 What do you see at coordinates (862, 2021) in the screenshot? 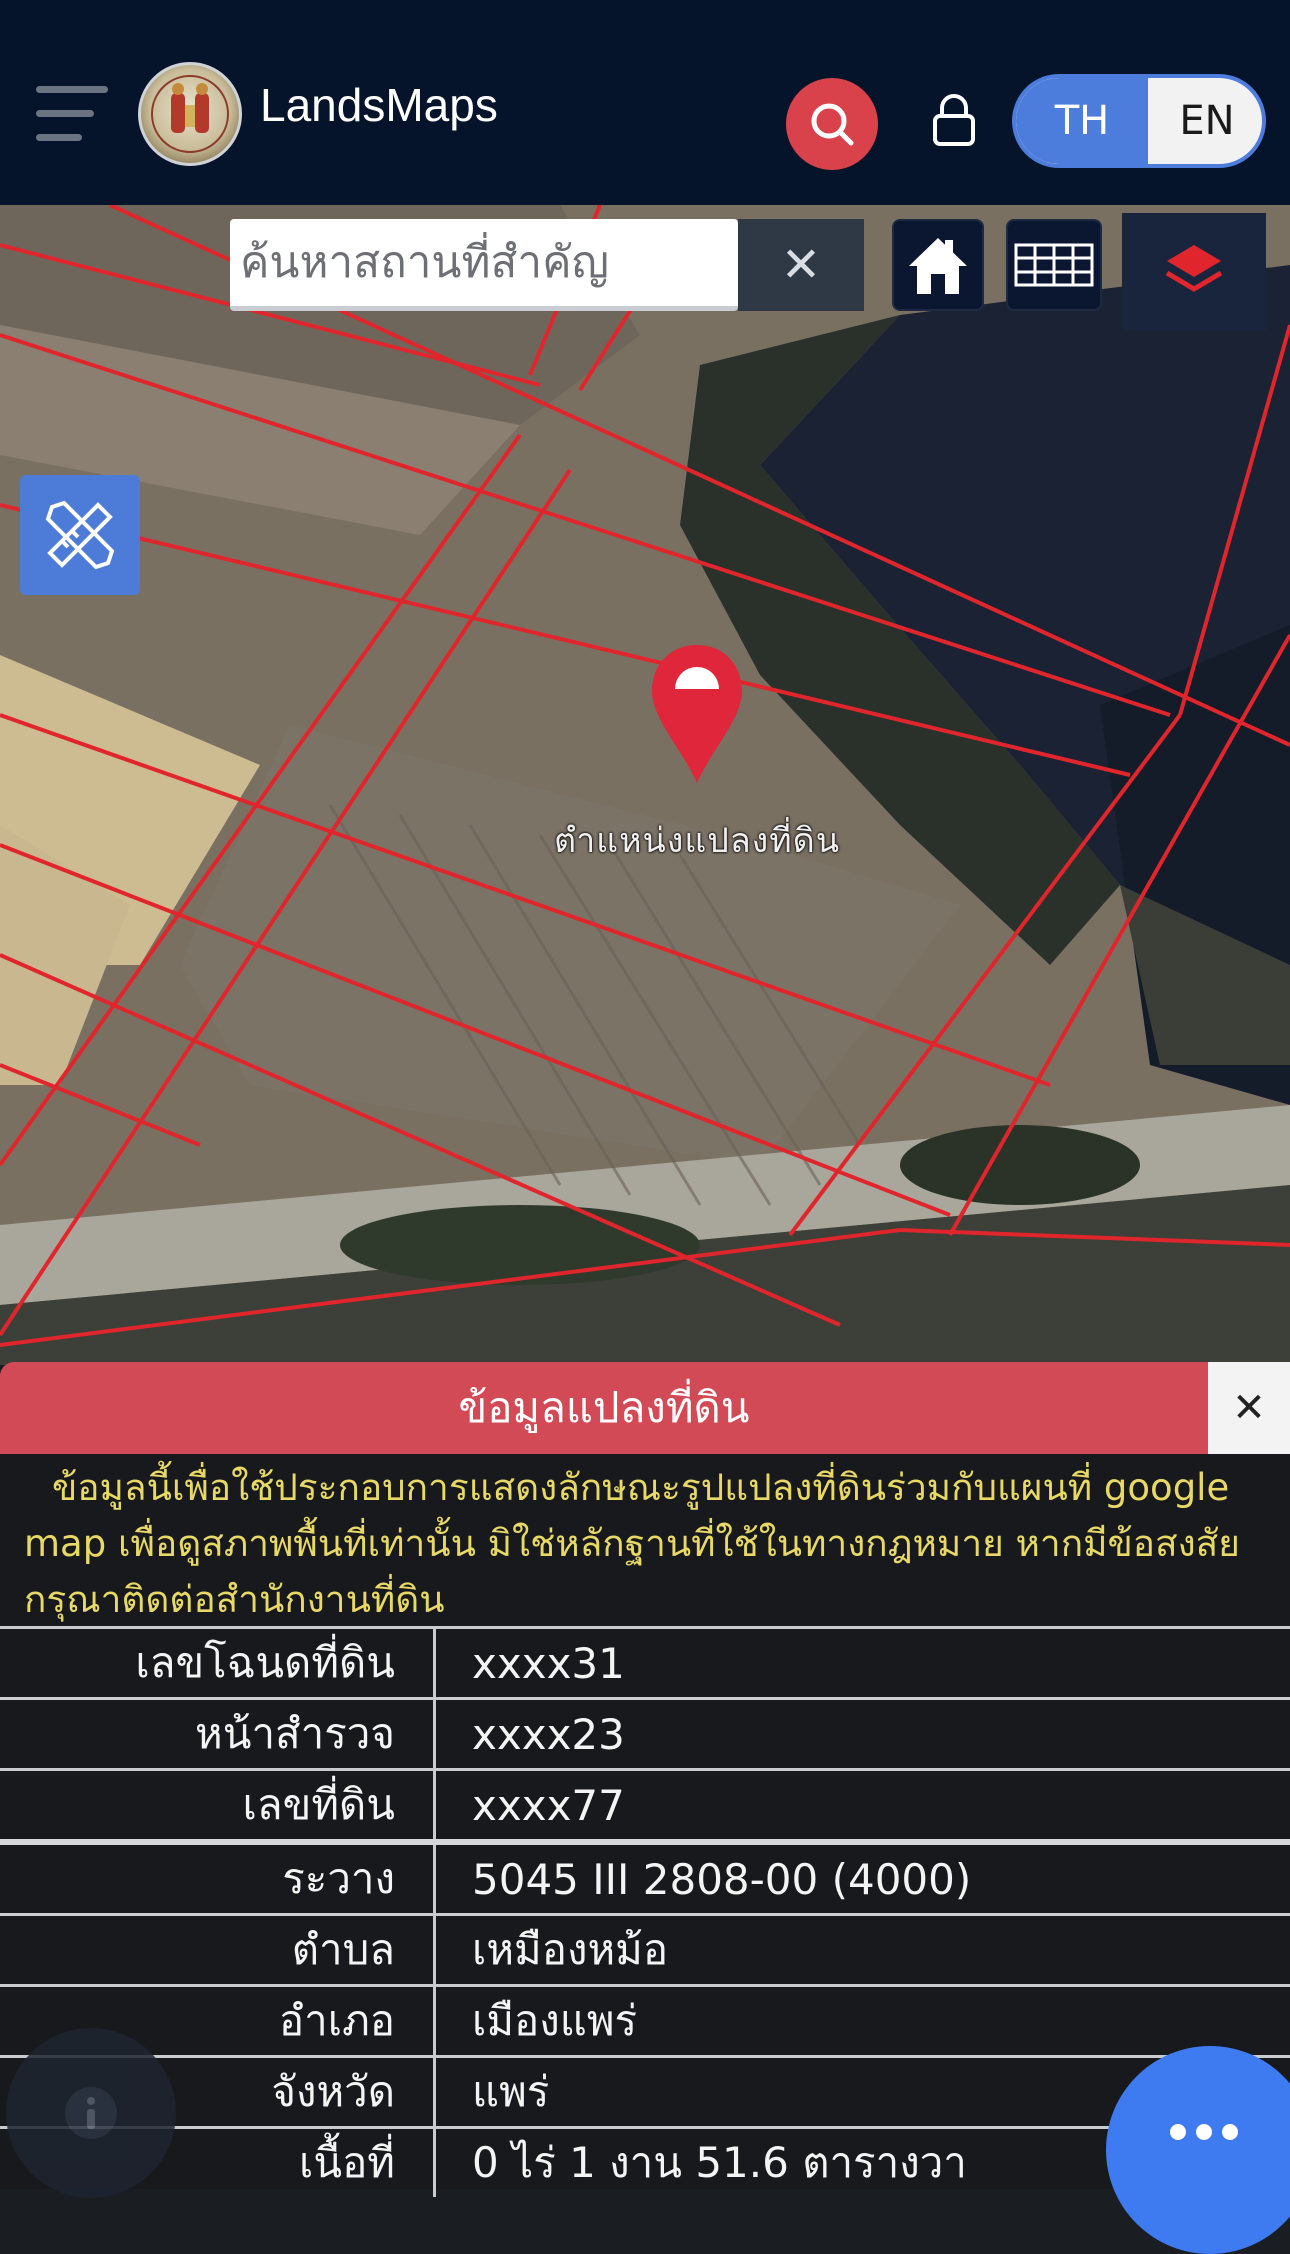
I see `row-value: เมืองแพร่` at bounding box center [862, 2021].